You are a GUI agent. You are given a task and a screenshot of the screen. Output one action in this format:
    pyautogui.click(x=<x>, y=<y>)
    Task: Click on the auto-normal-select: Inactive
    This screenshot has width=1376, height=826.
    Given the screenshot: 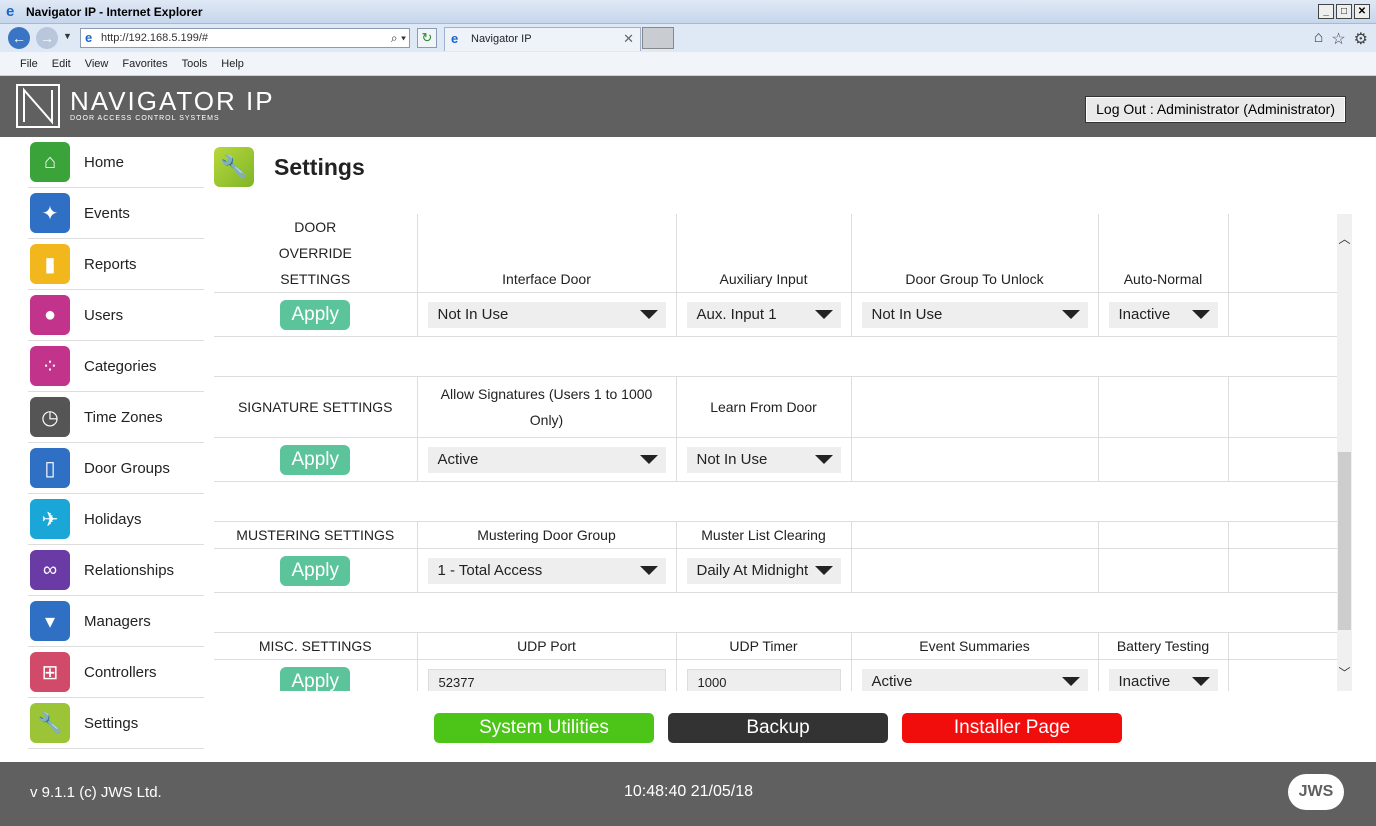 What is the action you would take?
    pyautogui.click(x=1163, y=314)
    